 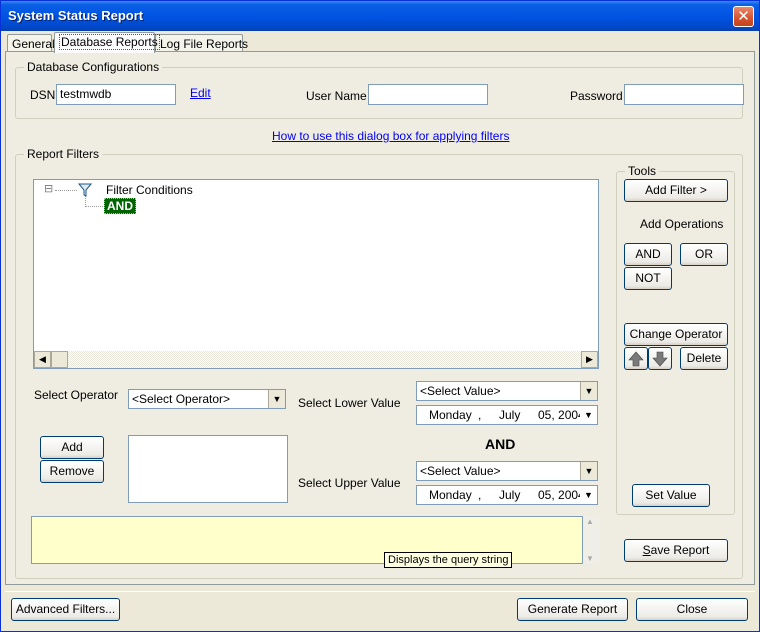 What do you see at coordinates (94, 206) in the screenshot?
I see `tree-connector-child` at bounding box center [94, 206].